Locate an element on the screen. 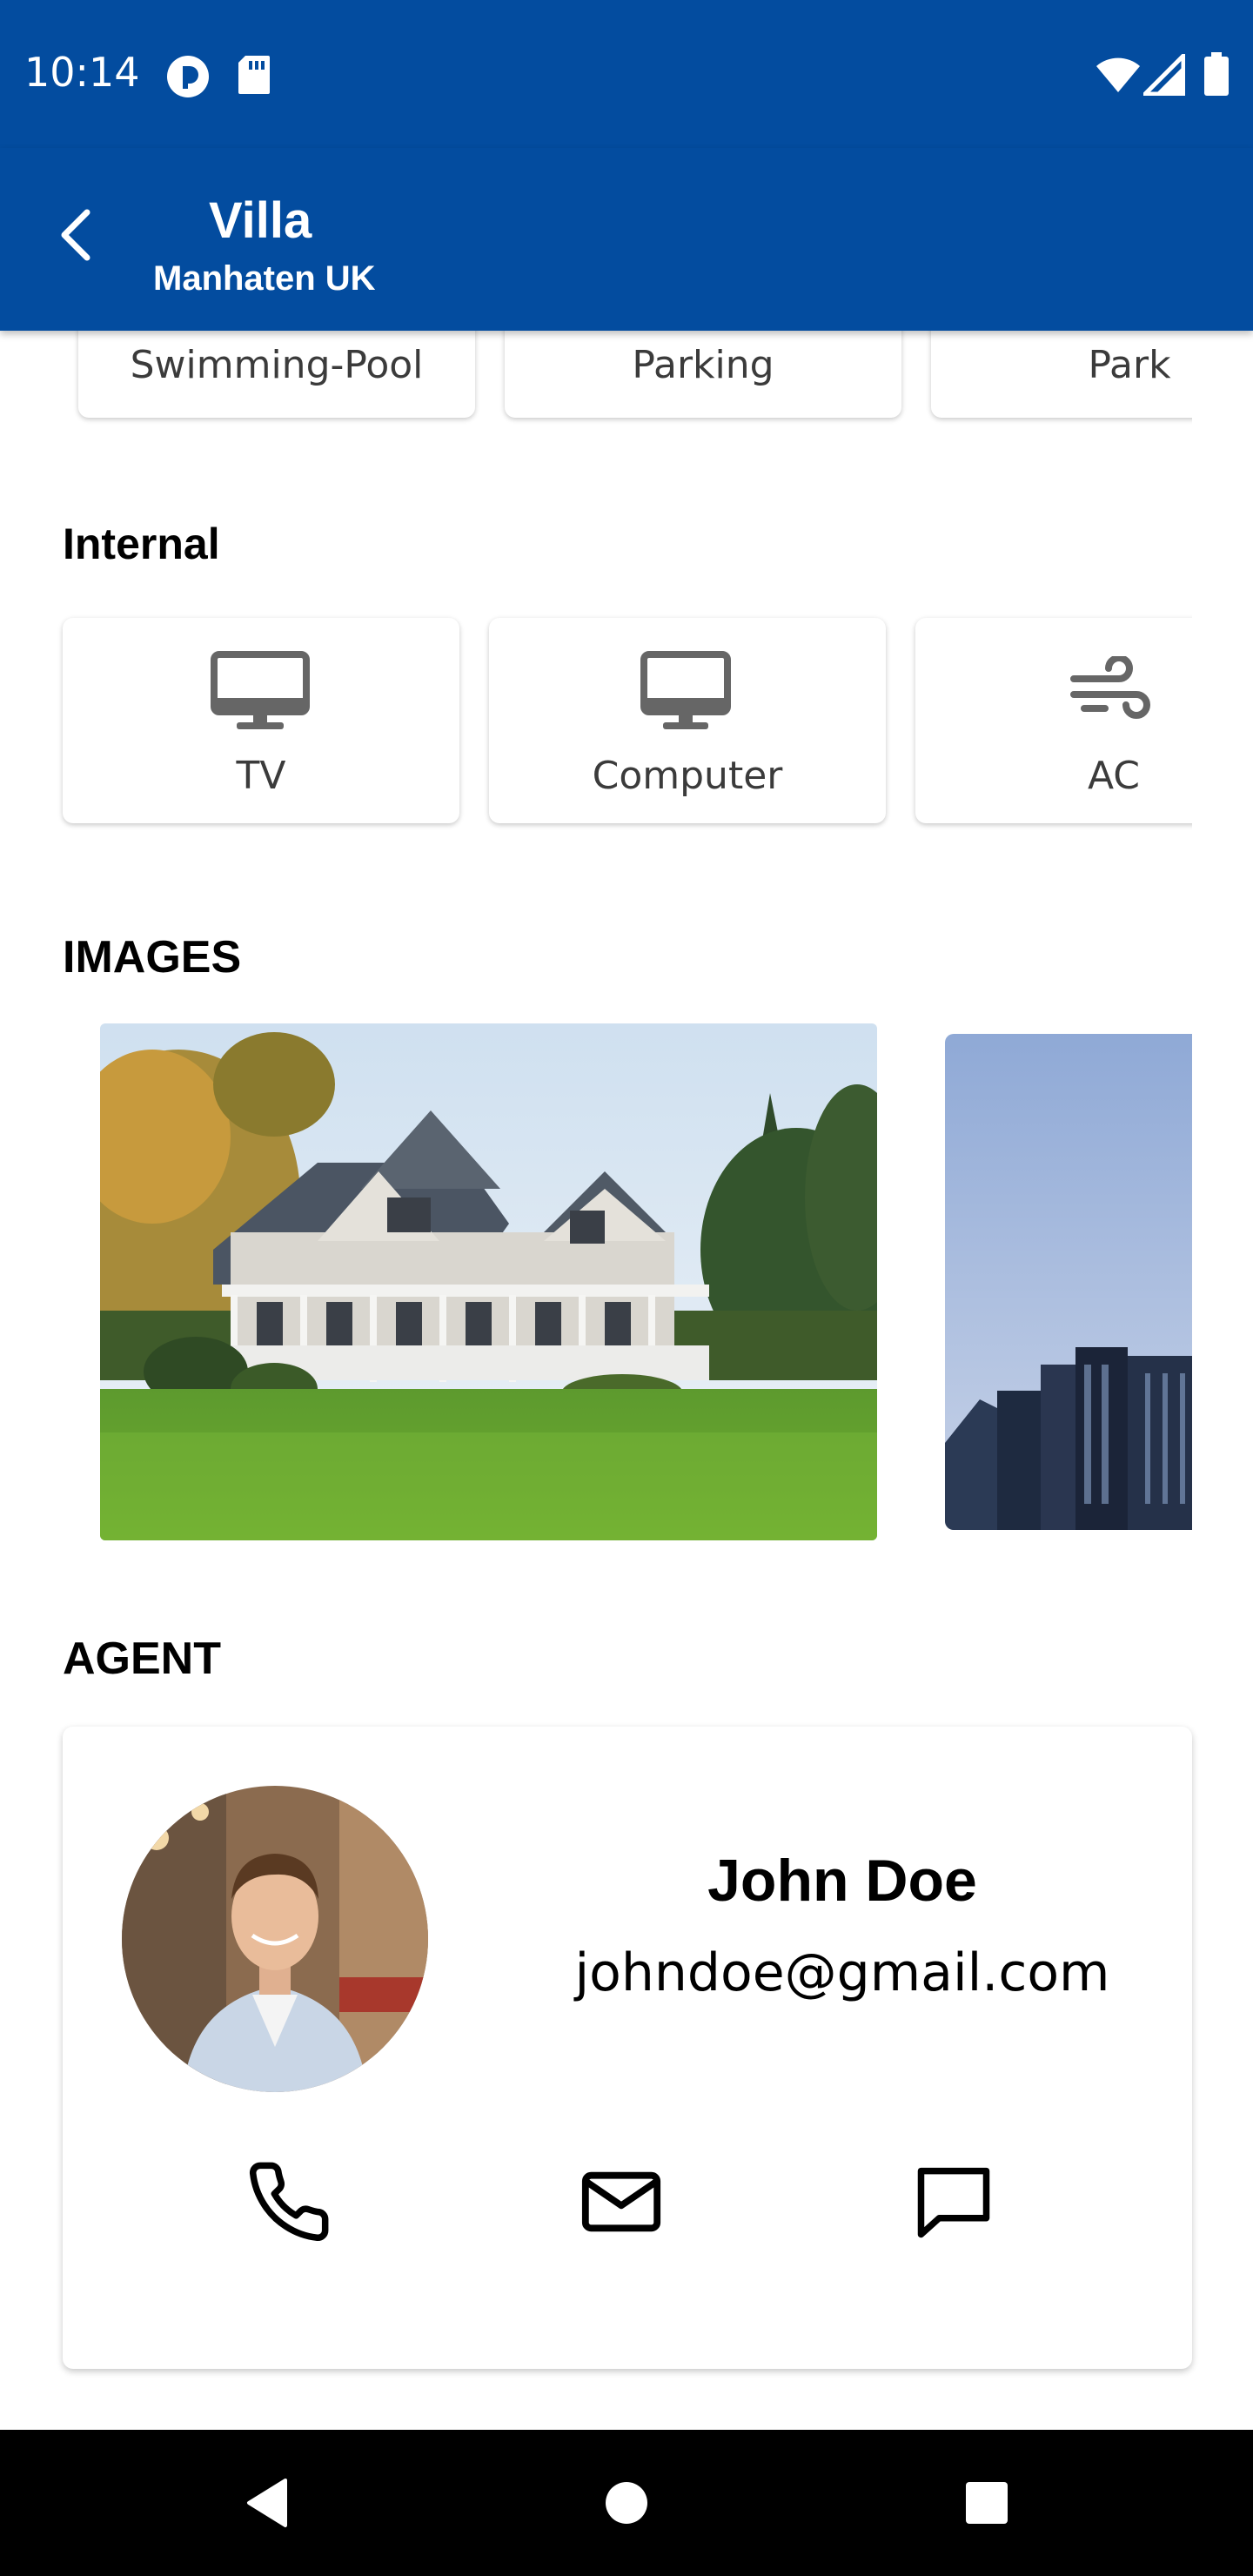  call-button is located at coordinates (289, 2202).